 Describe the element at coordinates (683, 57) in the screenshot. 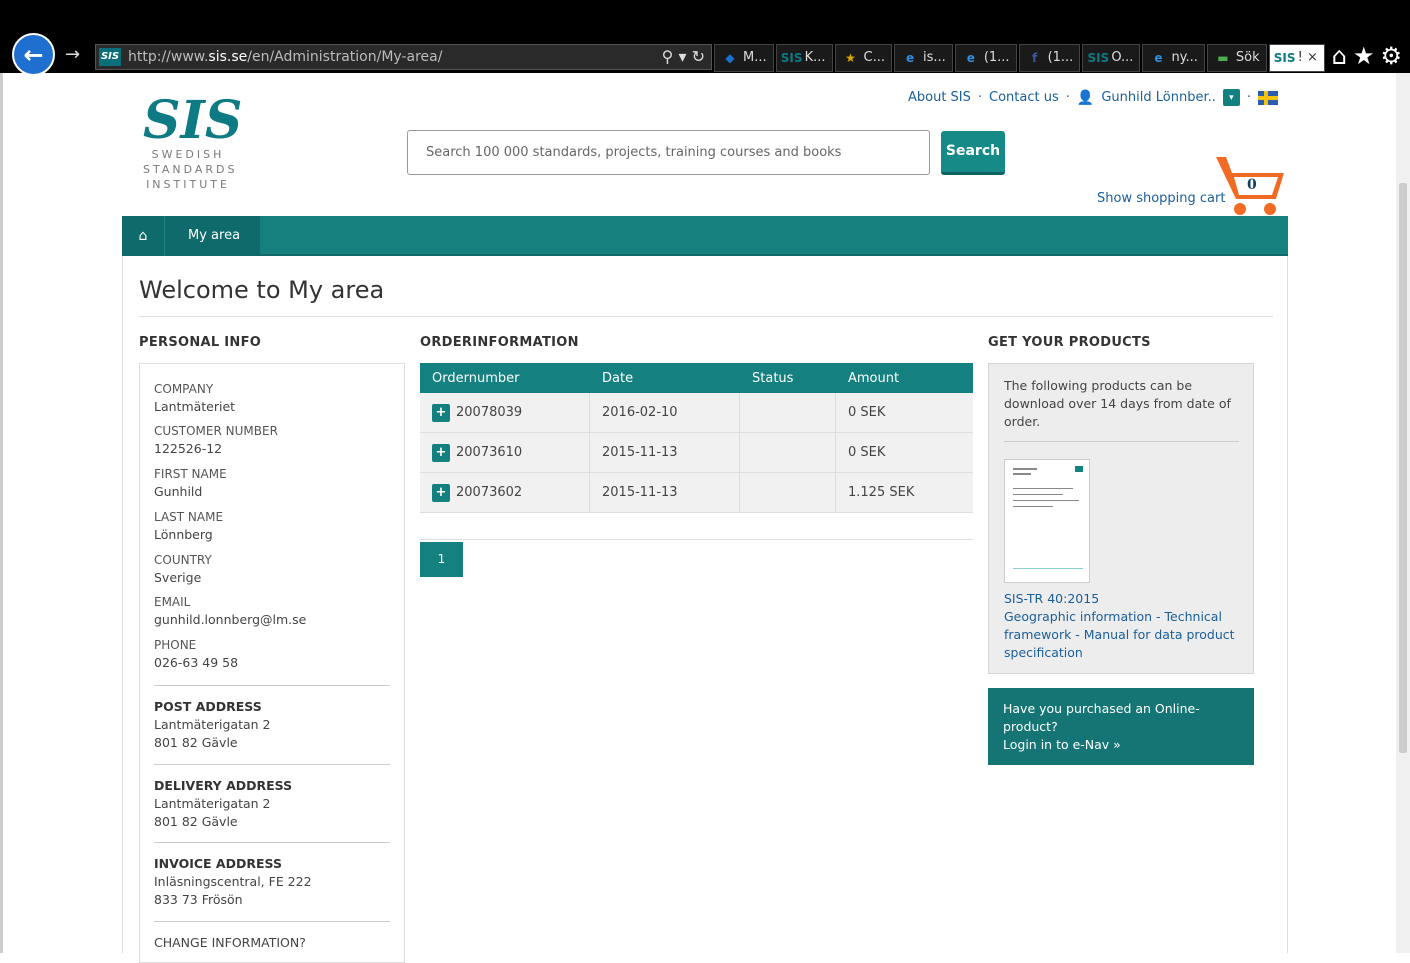

I see `address-search-refresh-icon: ⚲ ▾ ↻` at that location.